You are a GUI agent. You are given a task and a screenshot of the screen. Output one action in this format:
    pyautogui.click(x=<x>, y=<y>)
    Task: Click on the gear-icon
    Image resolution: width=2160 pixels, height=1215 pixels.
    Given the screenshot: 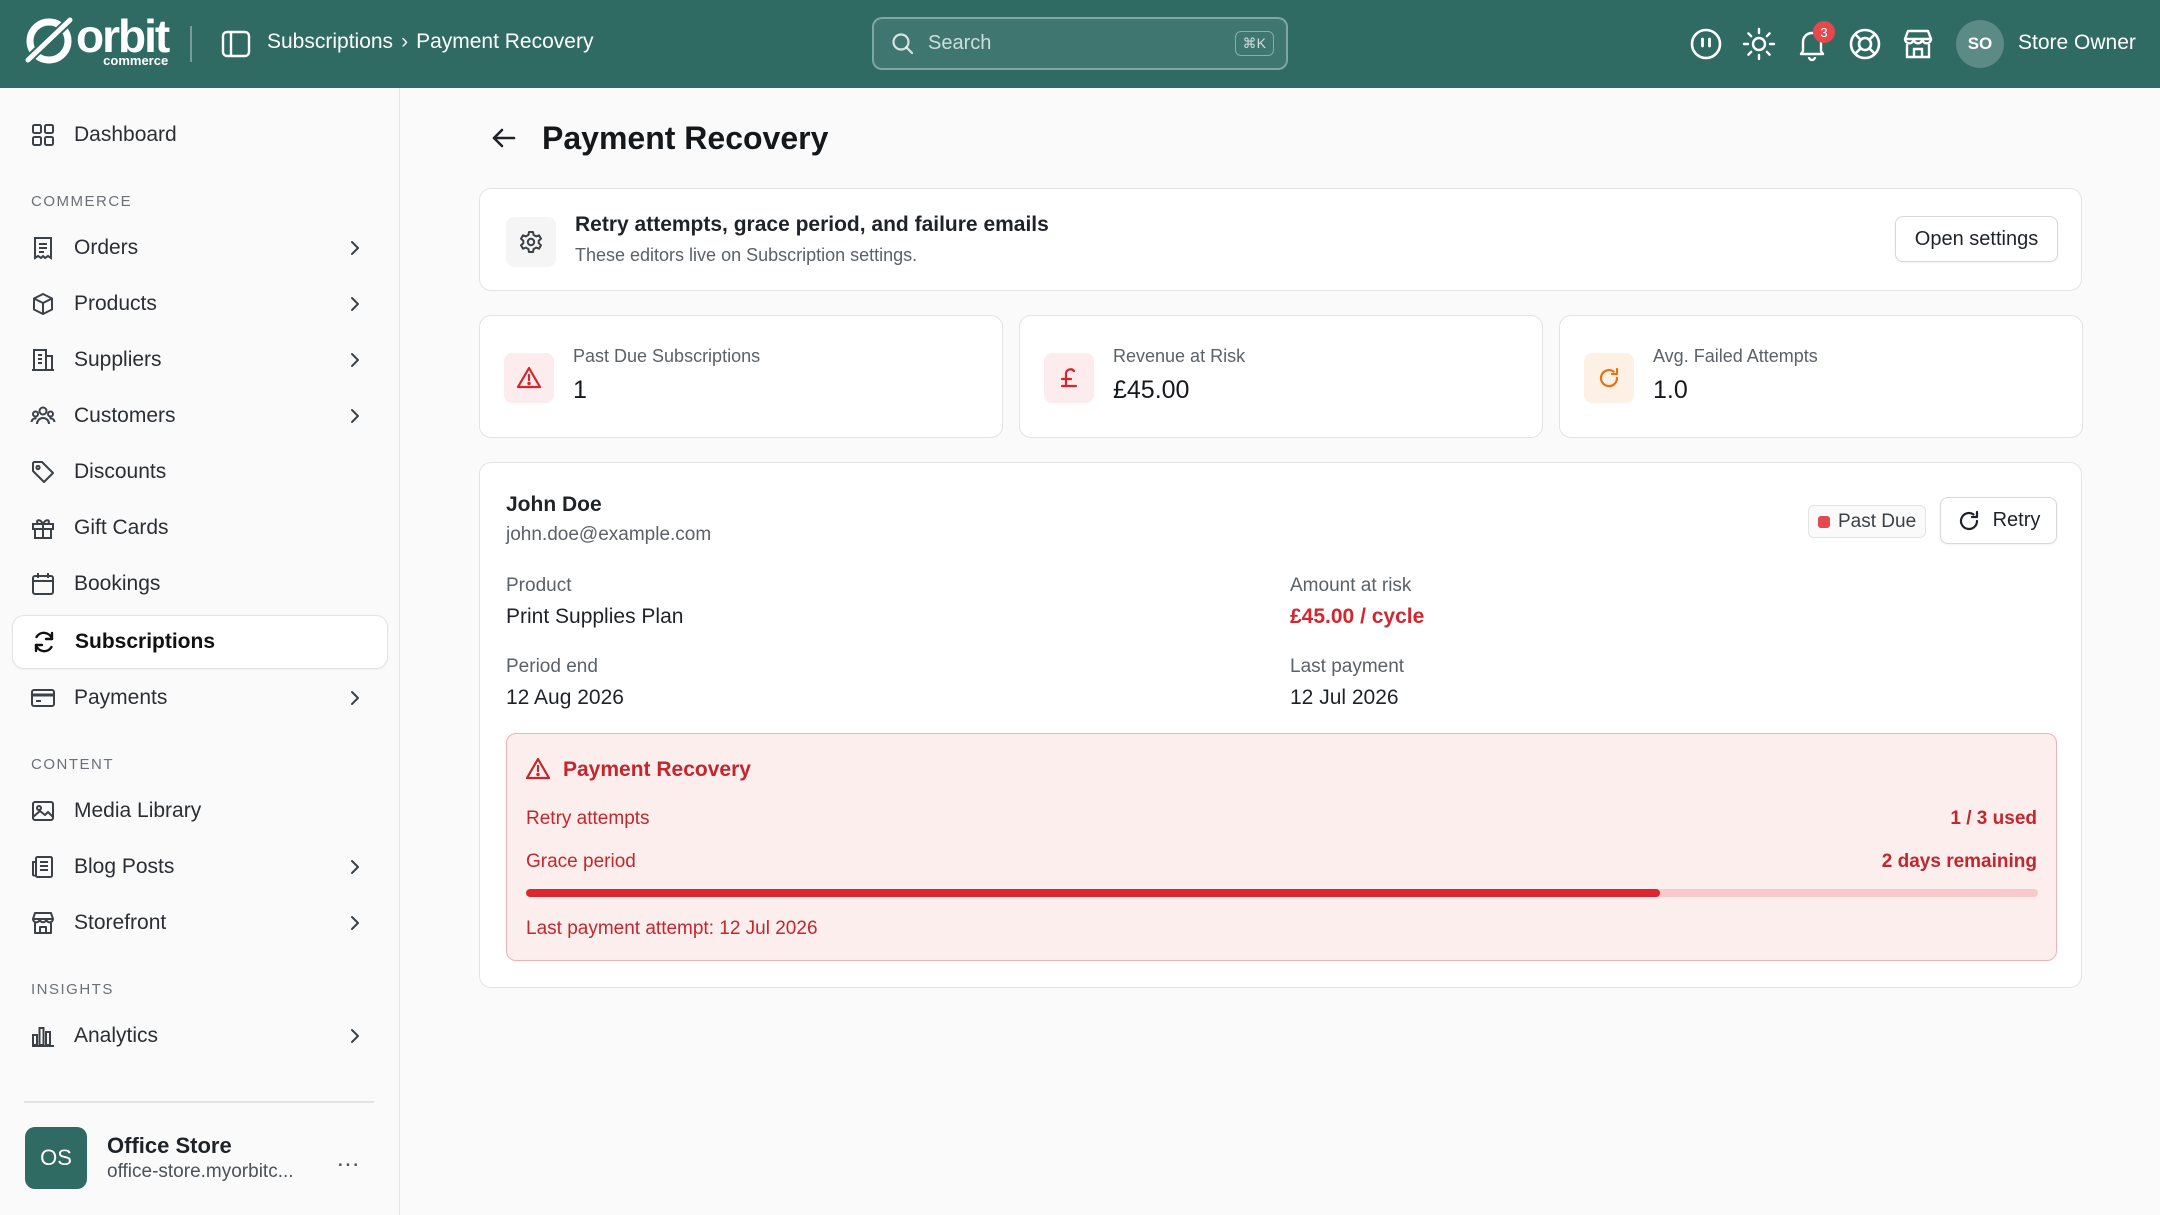 What is the action you would take?
    pyautogui.click(x=531, y=242)
    